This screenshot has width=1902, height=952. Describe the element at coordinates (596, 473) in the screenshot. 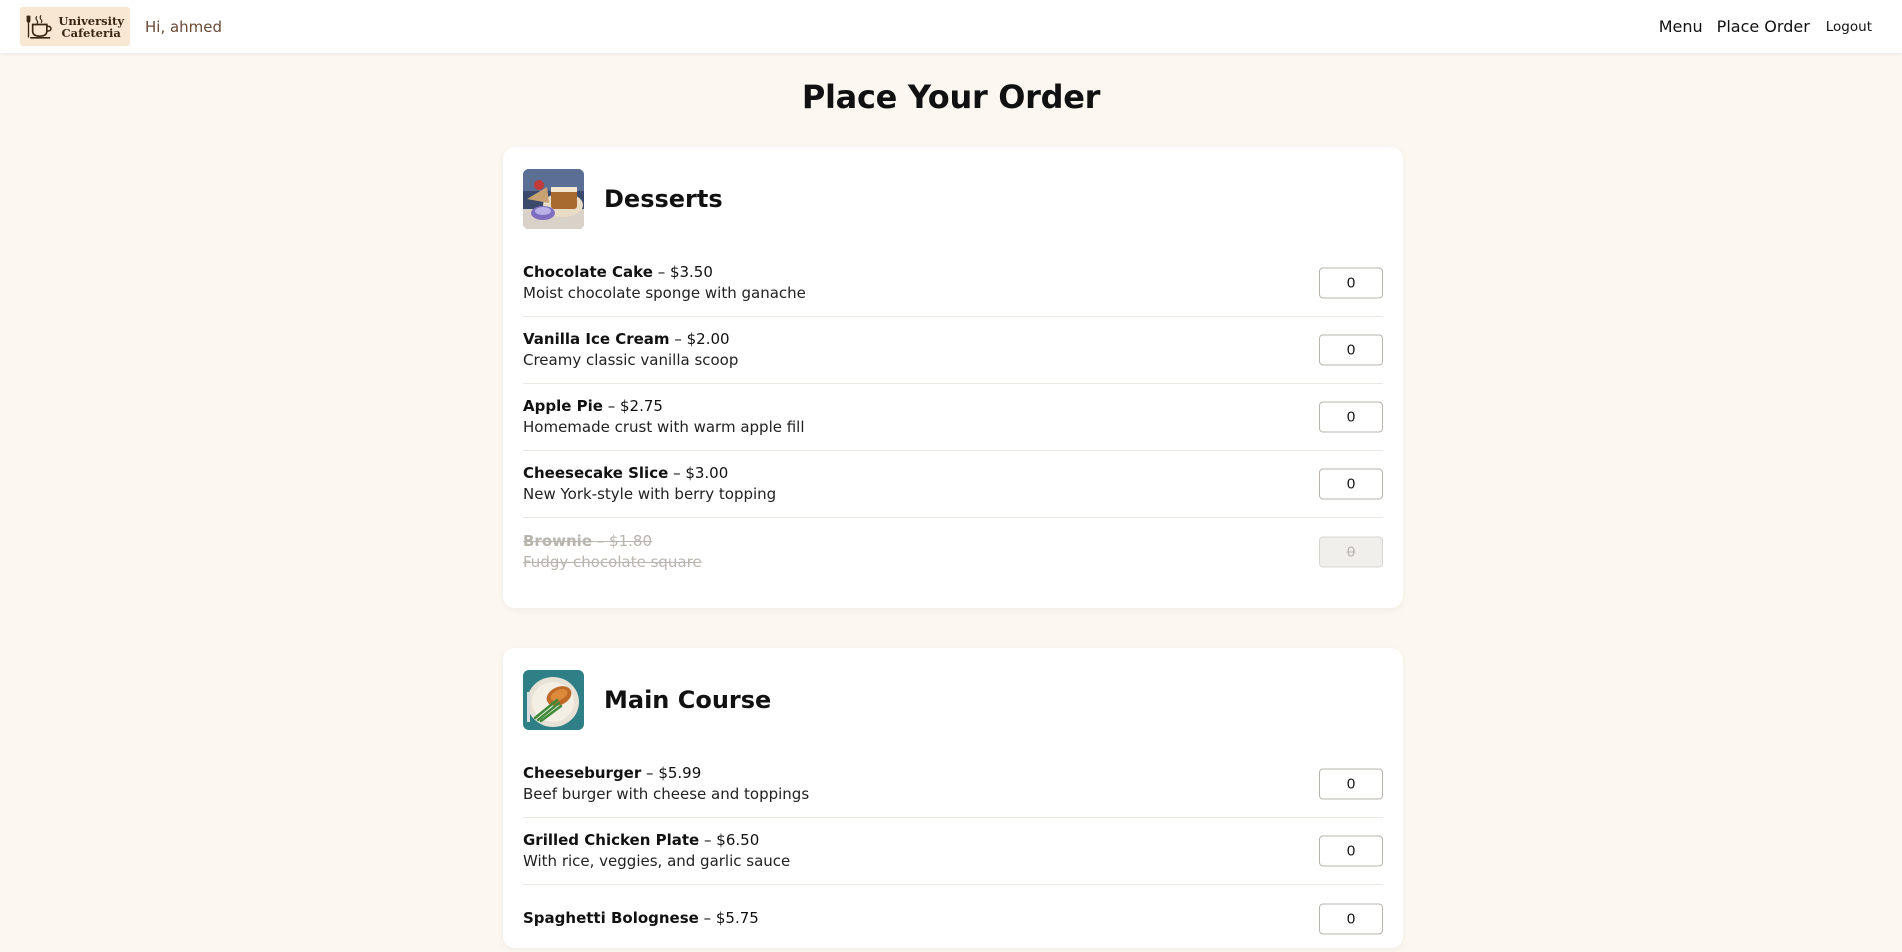

I see `item-name: Cheesecake Slice` at that location.